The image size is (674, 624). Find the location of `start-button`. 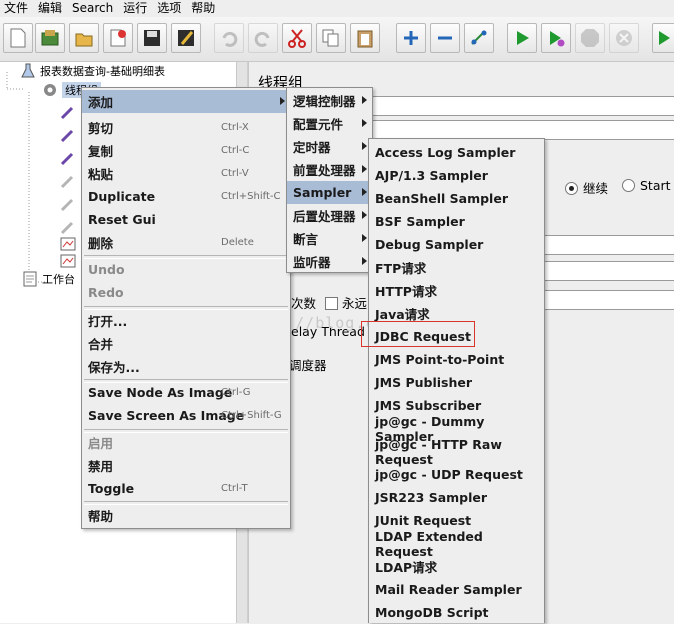

start-button is located at coordinates (522, 38).